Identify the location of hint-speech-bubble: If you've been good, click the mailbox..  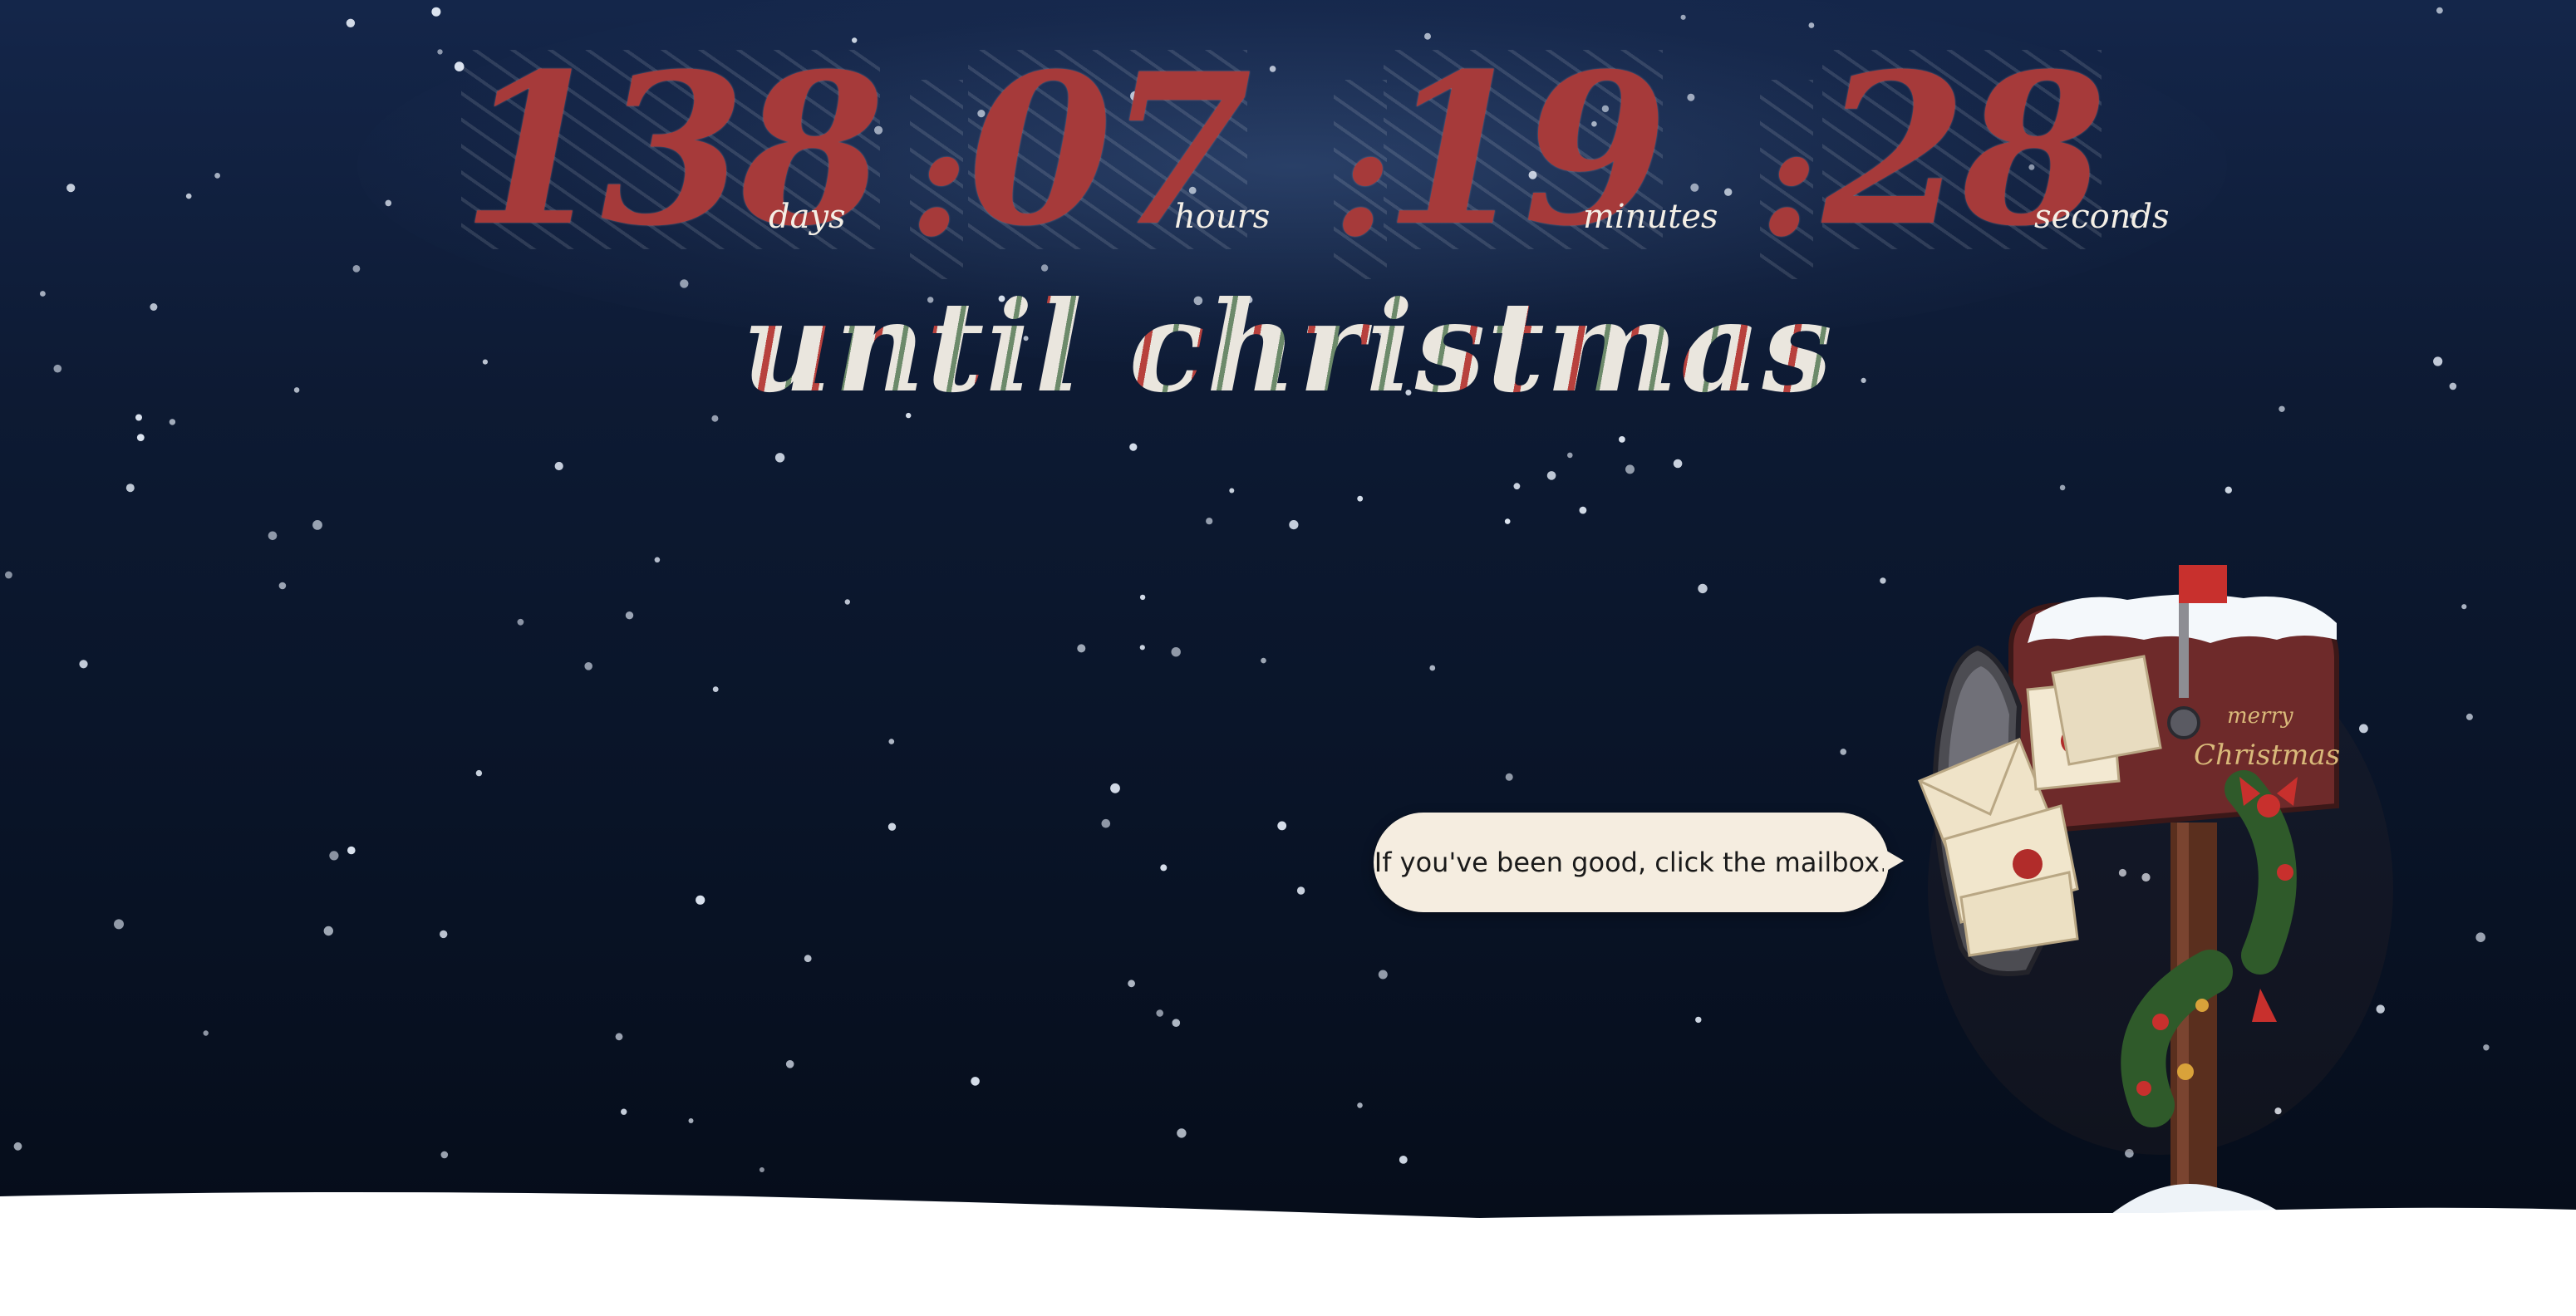
(1639, 863).